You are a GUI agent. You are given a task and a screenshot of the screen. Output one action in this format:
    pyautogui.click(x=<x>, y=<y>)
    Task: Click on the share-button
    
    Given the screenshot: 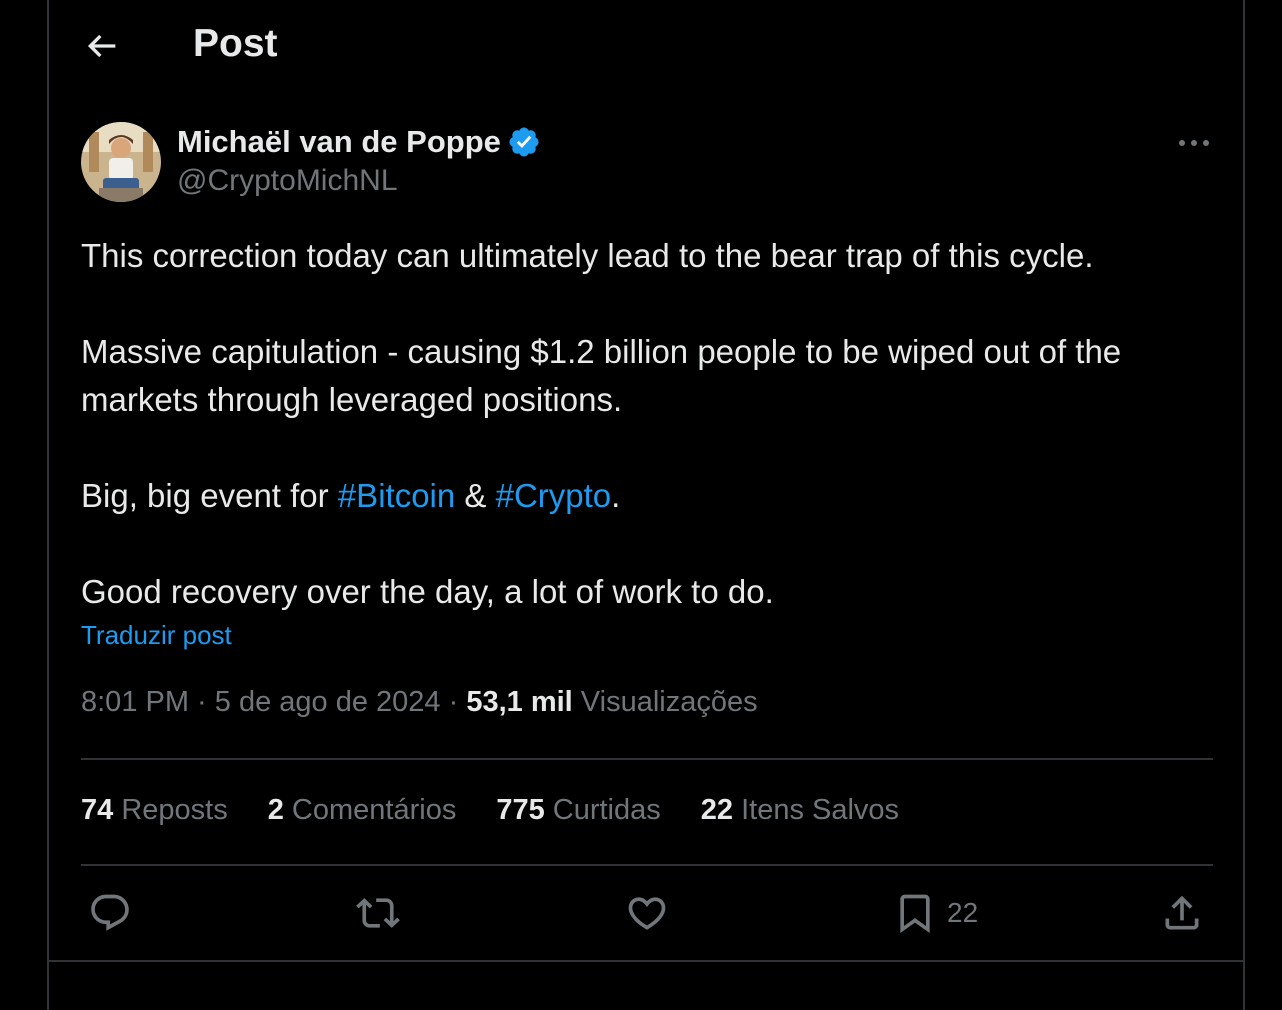 What is the action you would take?
    pyautogui.click(x=1182, y=913)
    